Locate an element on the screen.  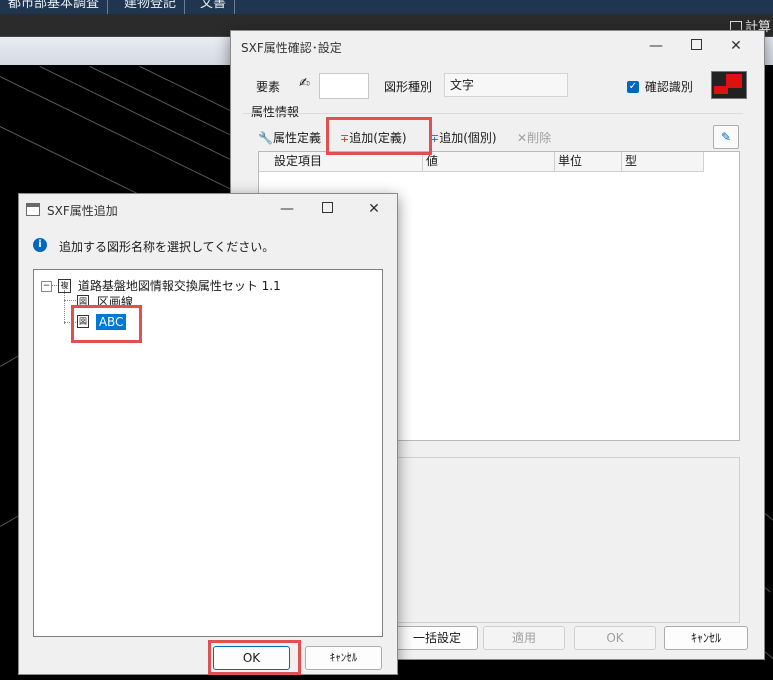
color-swatch-red-lower is located at coordinates (721, 90).